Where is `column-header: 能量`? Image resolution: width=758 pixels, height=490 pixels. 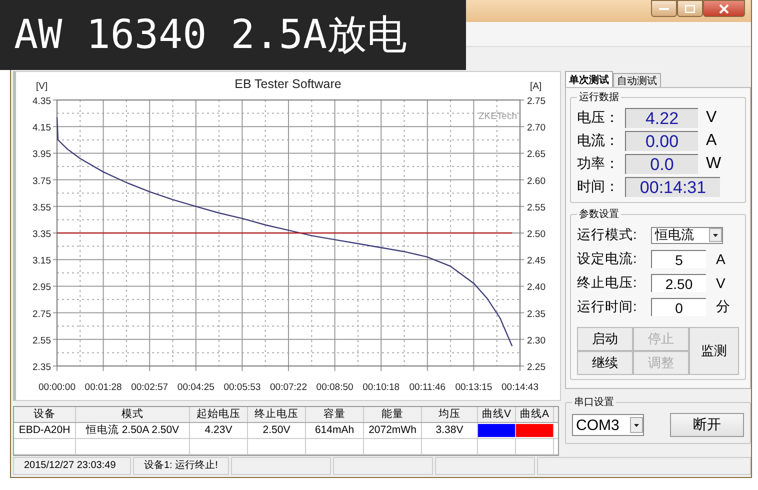 column-header: 能量 is located at coordinates (393, 414).